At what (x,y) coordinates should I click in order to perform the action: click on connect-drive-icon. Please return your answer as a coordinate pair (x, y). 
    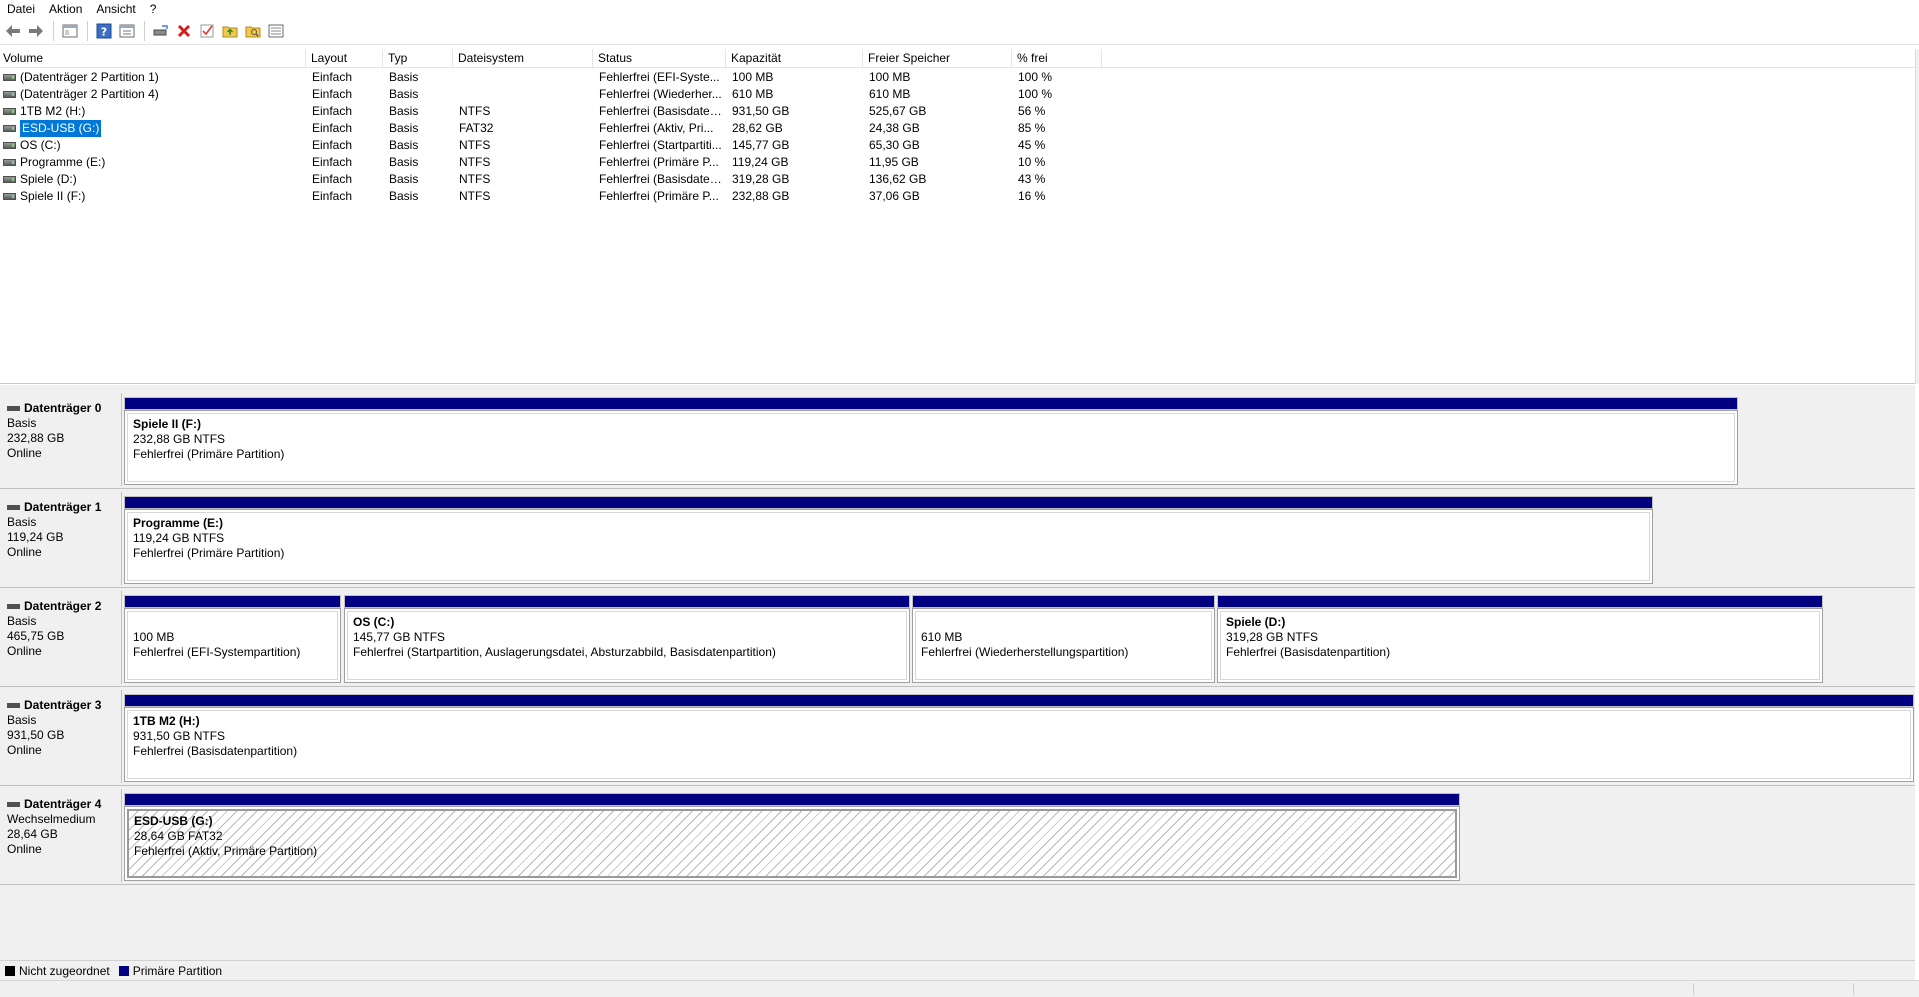
    Looking at the image, I should click on (161, 31).